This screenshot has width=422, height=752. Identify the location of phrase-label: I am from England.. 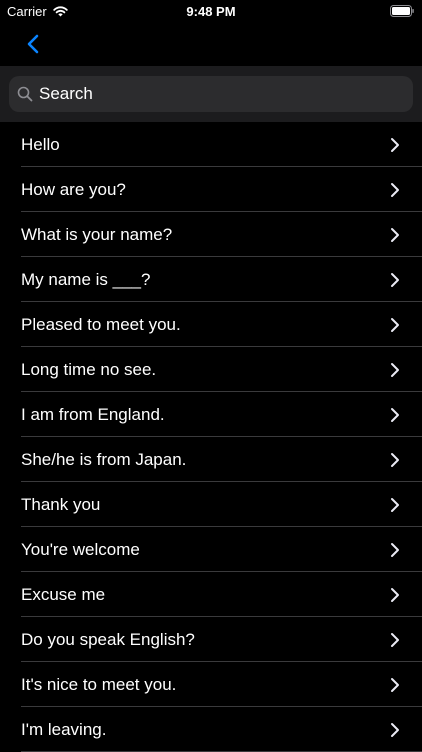
(93, 414).